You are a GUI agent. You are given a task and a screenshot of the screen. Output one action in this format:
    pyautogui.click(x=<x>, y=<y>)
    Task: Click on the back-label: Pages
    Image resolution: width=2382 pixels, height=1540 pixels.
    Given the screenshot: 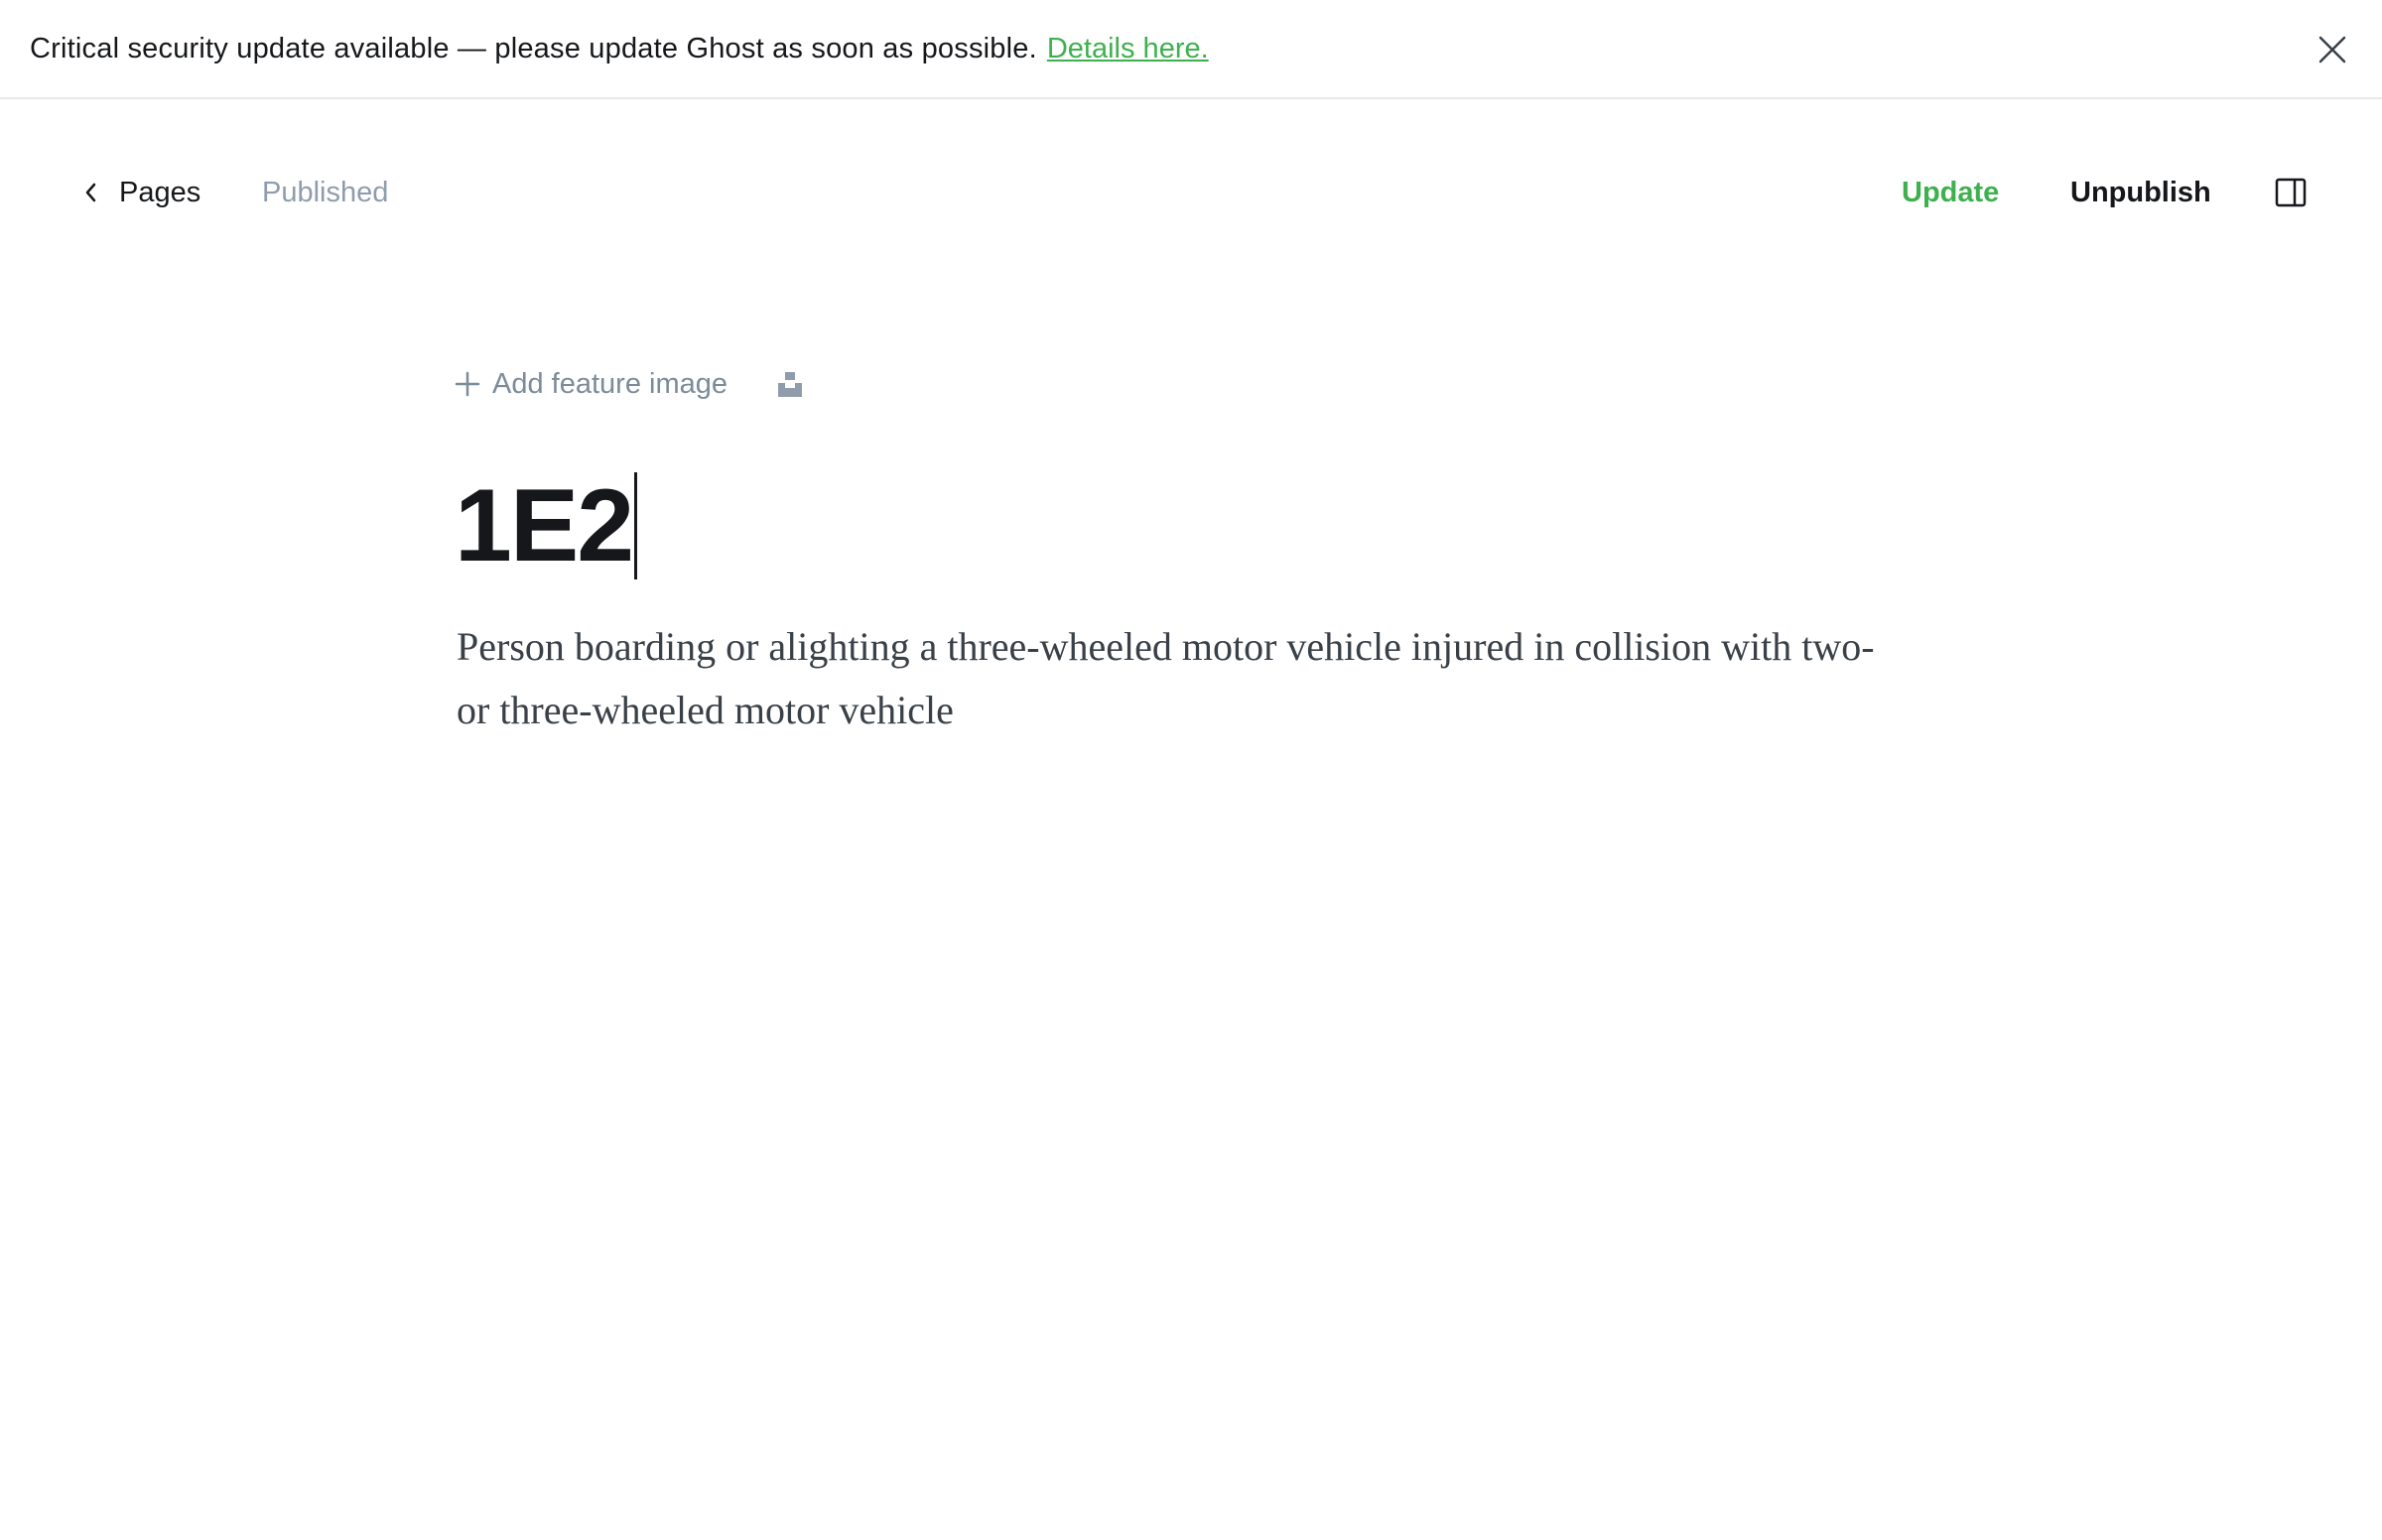 What is the action you would take?
    pyautogui.click(x=160, y=192)
    